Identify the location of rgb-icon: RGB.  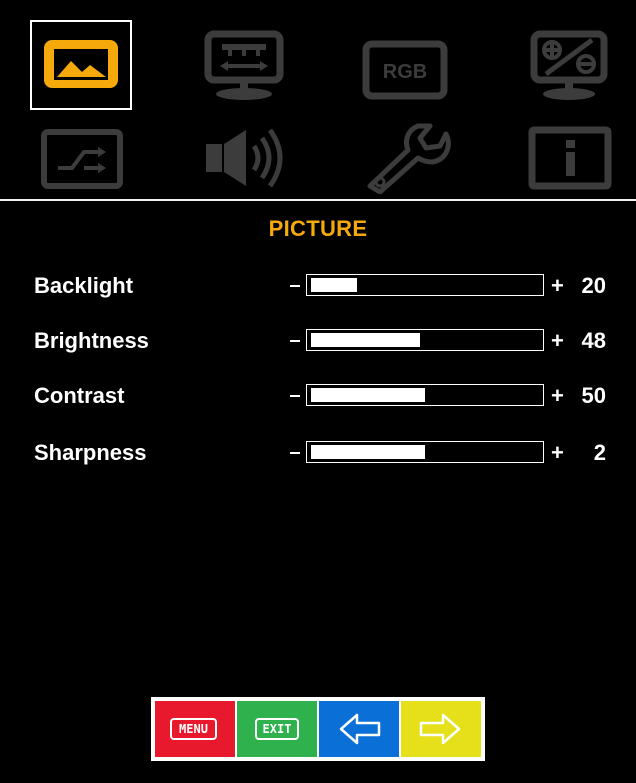
(405, 70).